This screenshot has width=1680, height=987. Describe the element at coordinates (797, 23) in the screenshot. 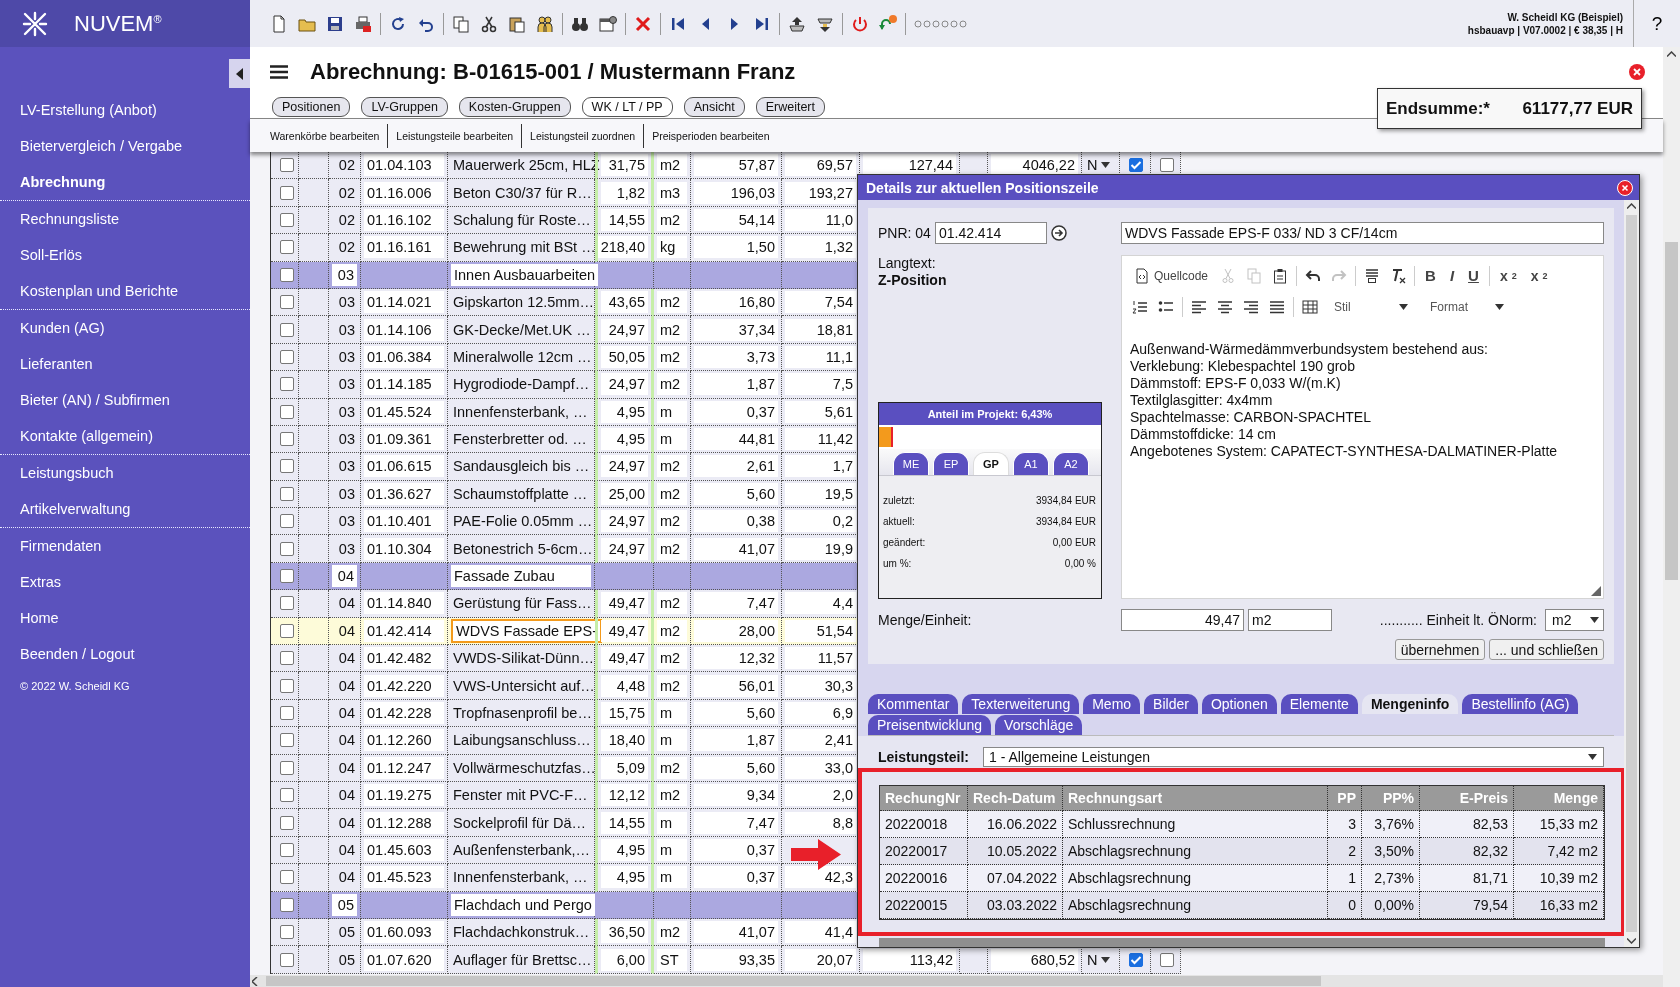

I see `tray-up-icon` at that location.